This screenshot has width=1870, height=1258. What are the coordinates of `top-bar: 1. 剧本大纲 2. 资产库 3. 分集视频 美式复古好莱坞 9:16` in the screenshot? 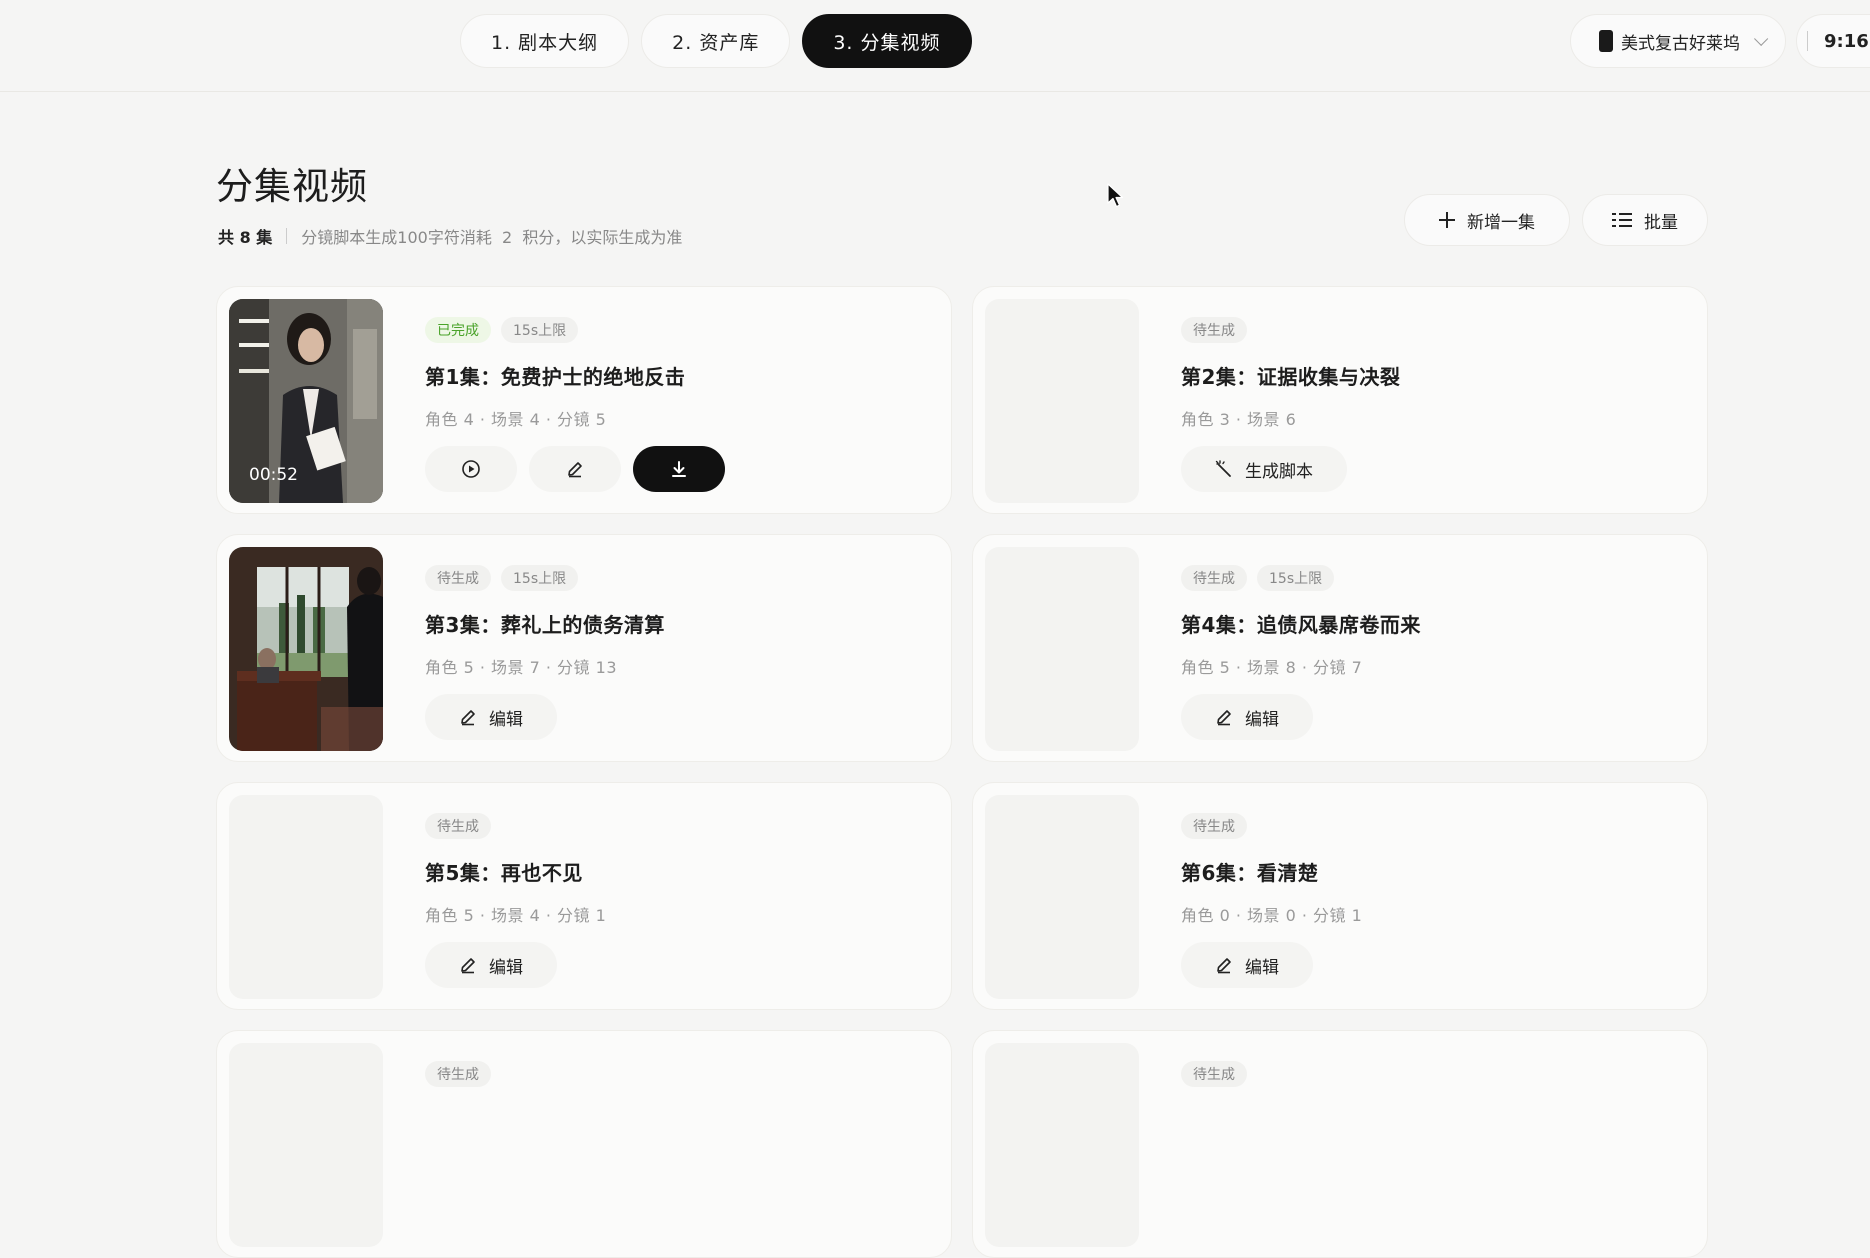 It's located at (935, 46).